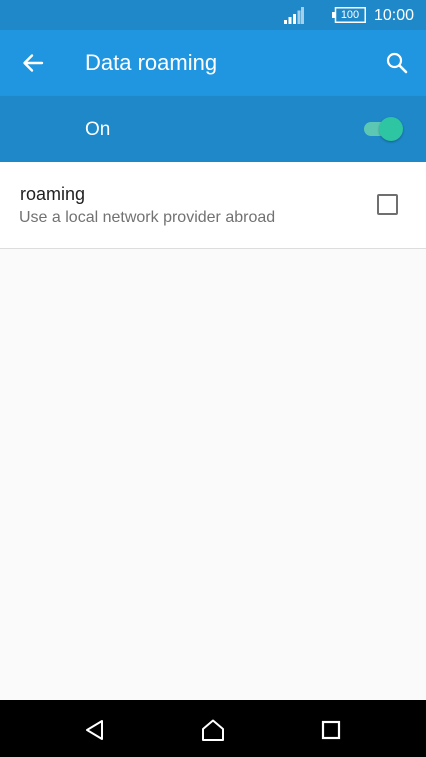  I want to click on page-title: Data roaming, so click(151, 62).